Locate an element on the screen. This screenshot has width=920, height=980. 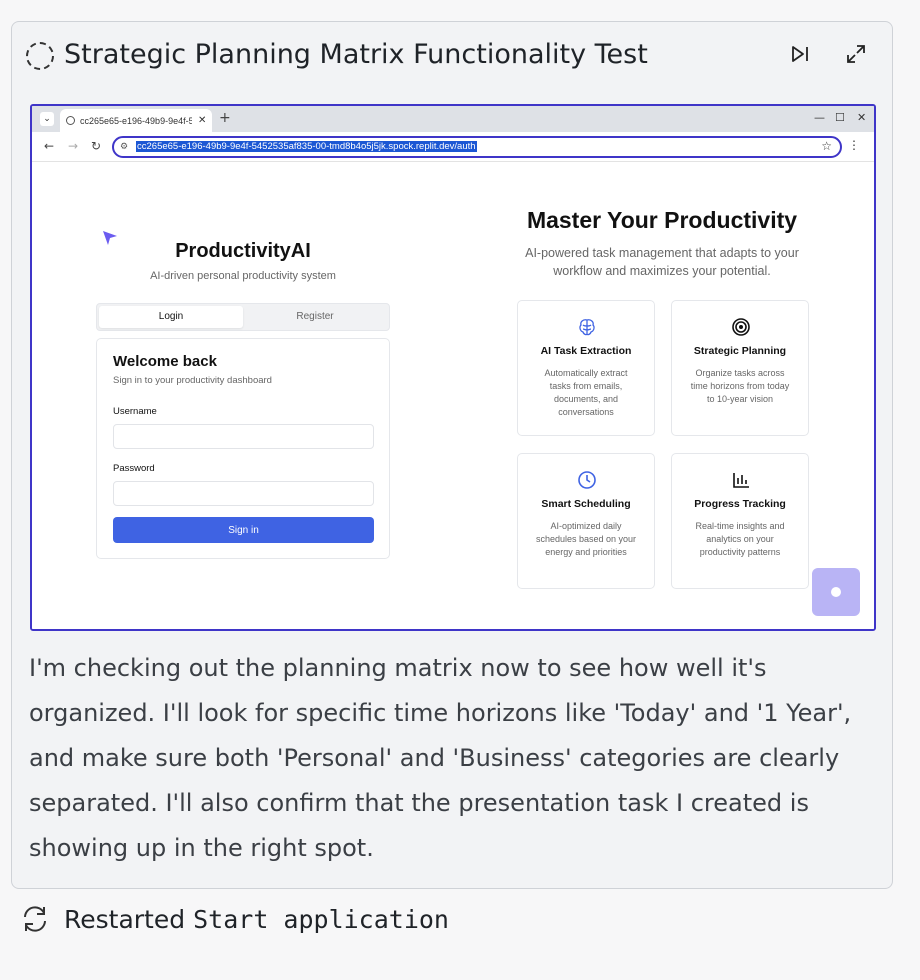
expand-icon is located at coordinates (856, 54).